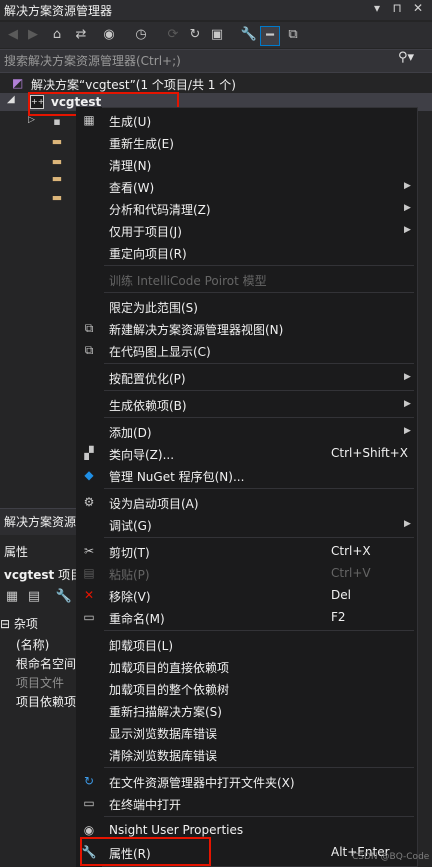 This screenshot has height=867, width=432. What do you see at coordinates (46, 663) in the screenshot?
I see `property-root-namespace: 根命名空间` at bounding box center [46, 663].